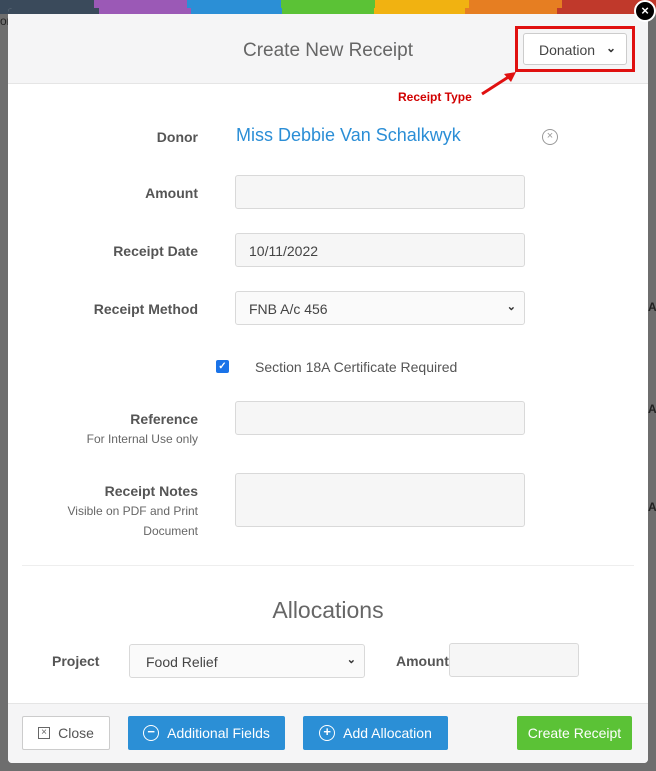  I want to click on receipt-method-value: FNB A/c 456, so click(288, 309).